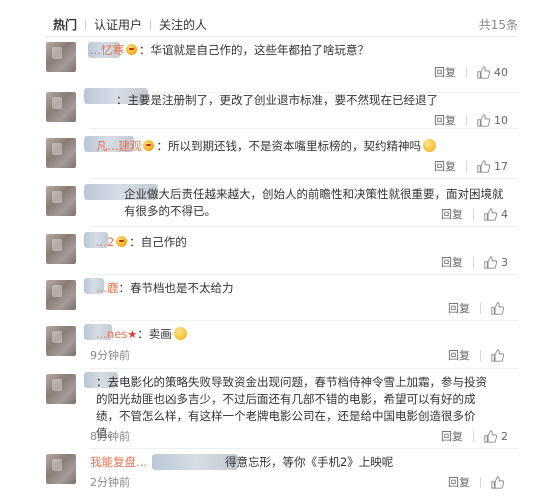 The image size is (550, 499). What do you see at coordinates (111, 334) in the screenshot?
I see `comment-username: ...nes` at bounding box center [111, 334].